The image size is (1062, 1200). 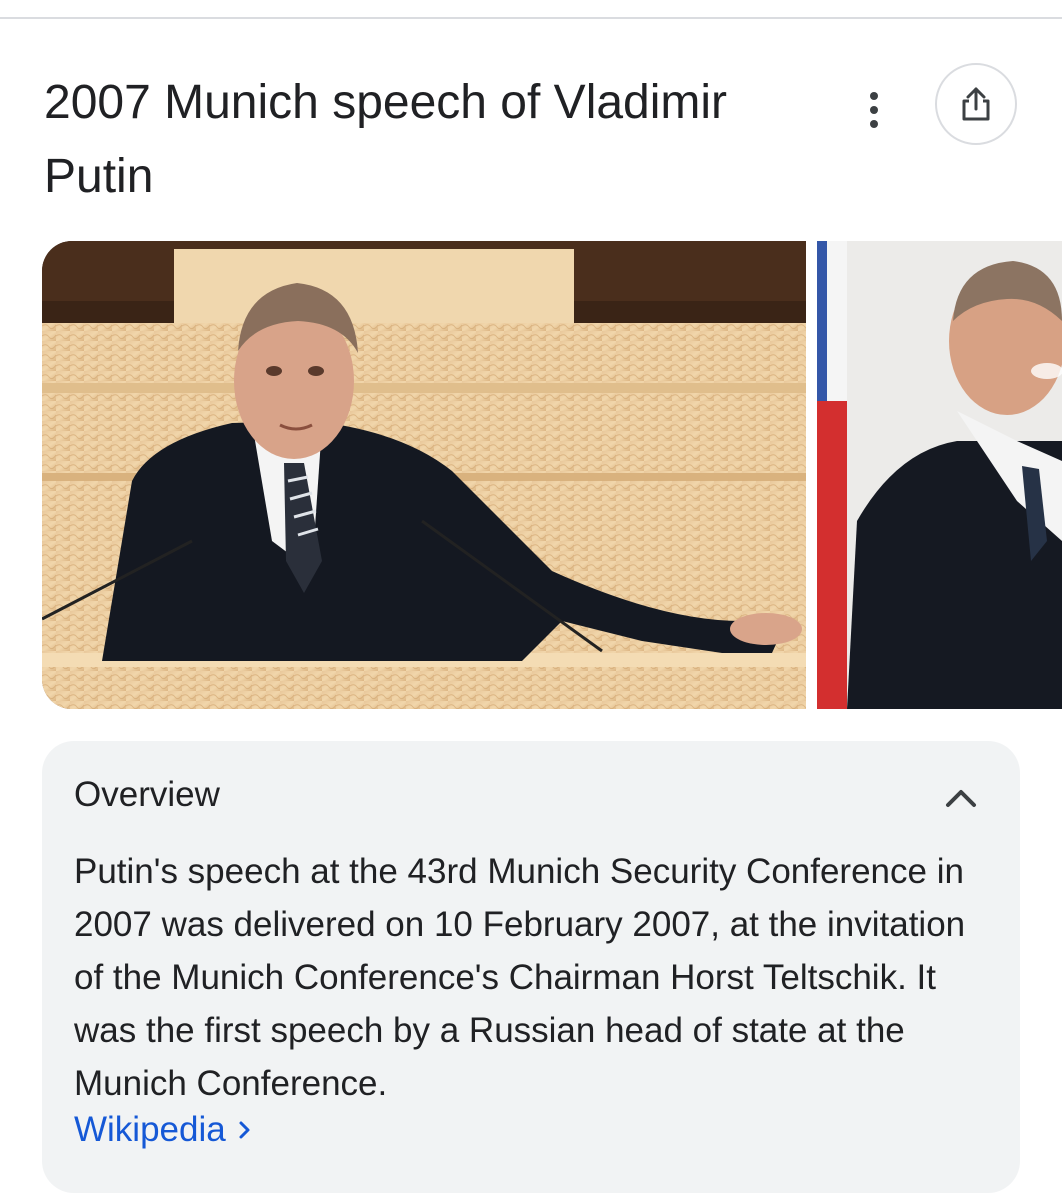 I want to click on share-button, so click(x=976, y=104).